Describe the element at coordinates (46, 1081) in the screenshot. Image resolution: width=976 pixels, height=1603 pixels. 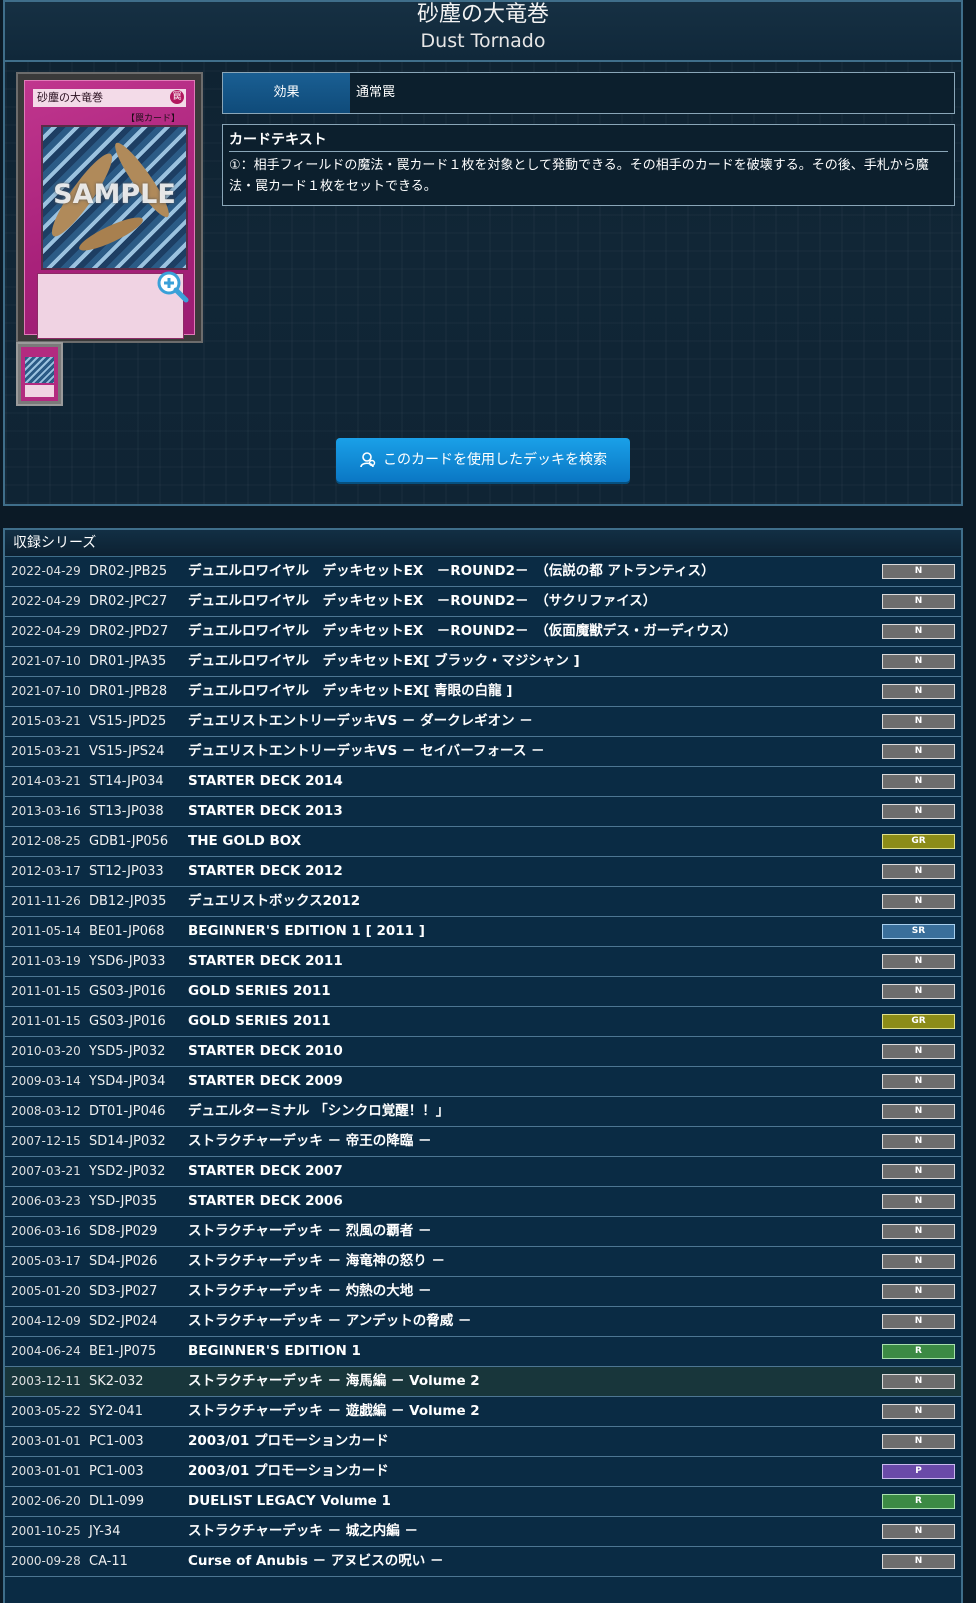
I see `release-date: 2009-03-14` at that location.